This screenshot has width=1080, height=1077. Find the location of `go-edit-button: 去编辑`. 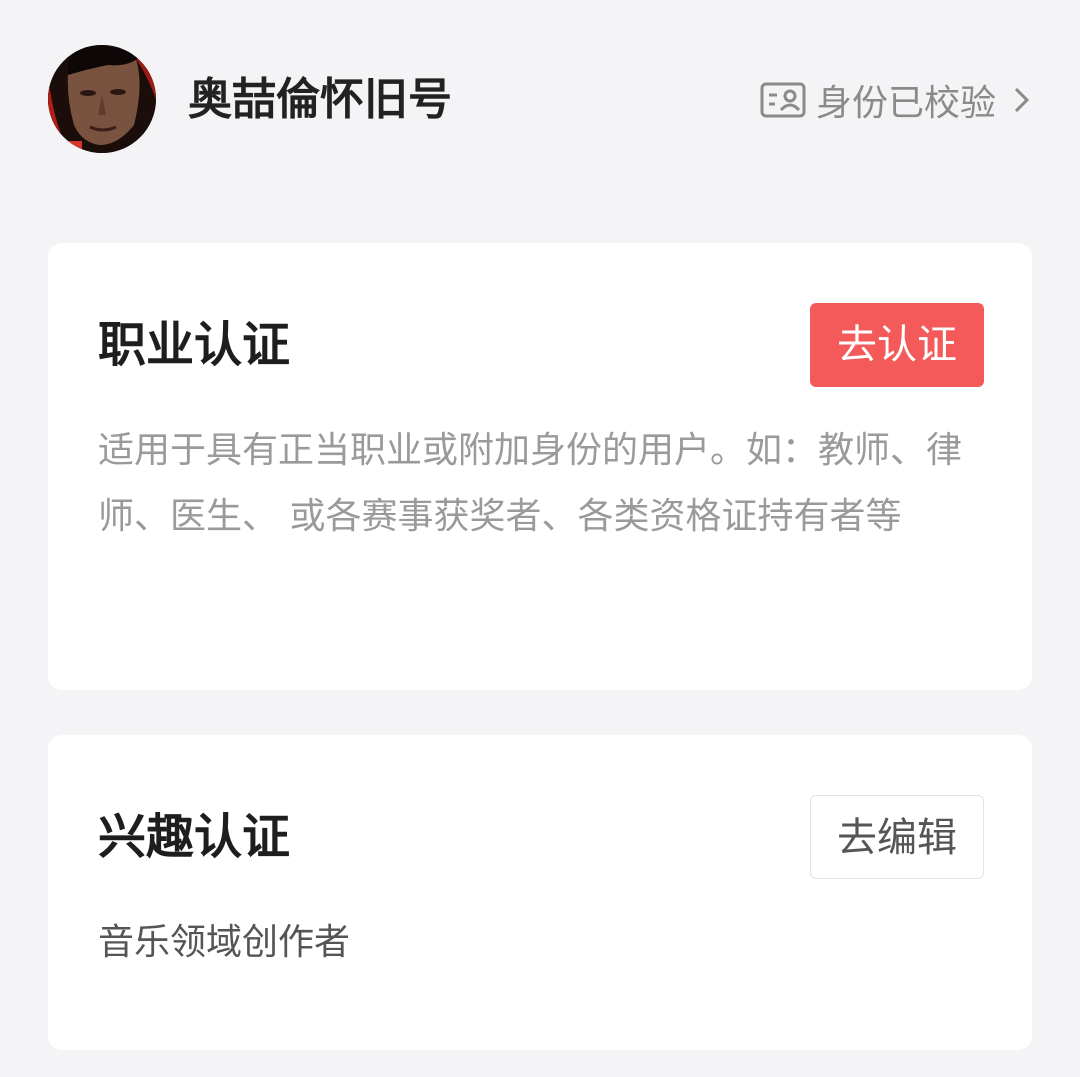

go-edit-button: 去编辑 is located at coordinates (897, 837).